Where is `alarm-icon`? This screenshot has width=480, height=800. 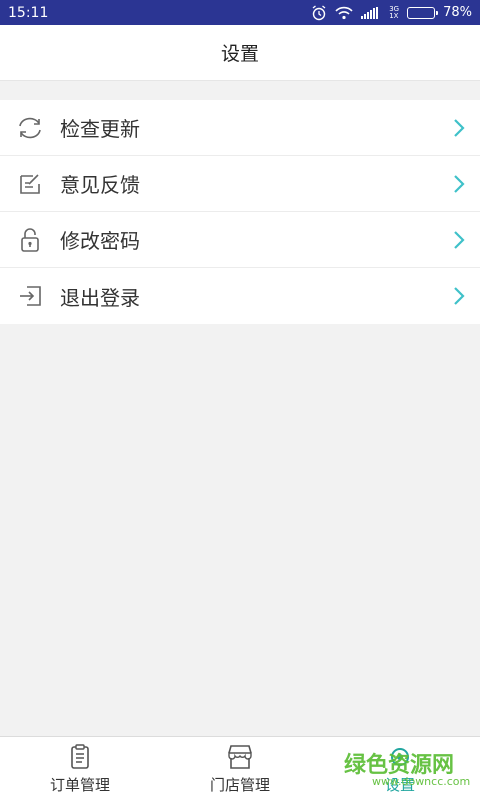 alarm-icon is located at coordinates (319, 12).